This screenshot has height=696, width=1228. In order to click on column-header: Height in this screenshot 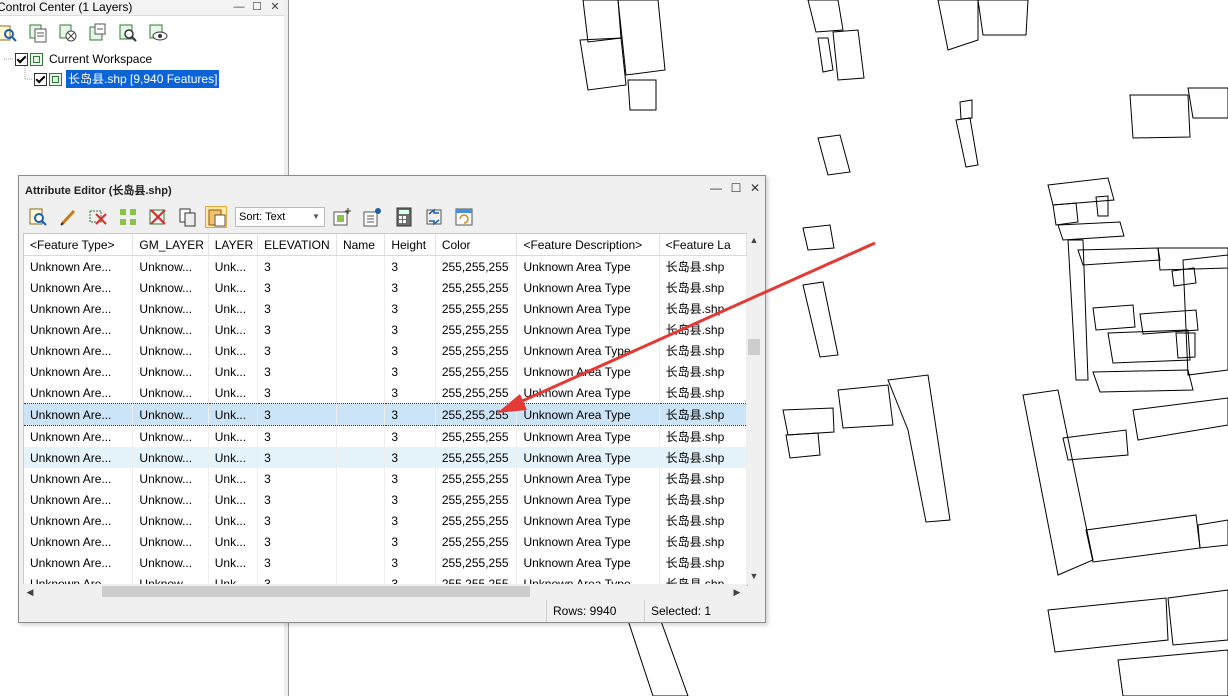, I will do `click(410, 245)`.